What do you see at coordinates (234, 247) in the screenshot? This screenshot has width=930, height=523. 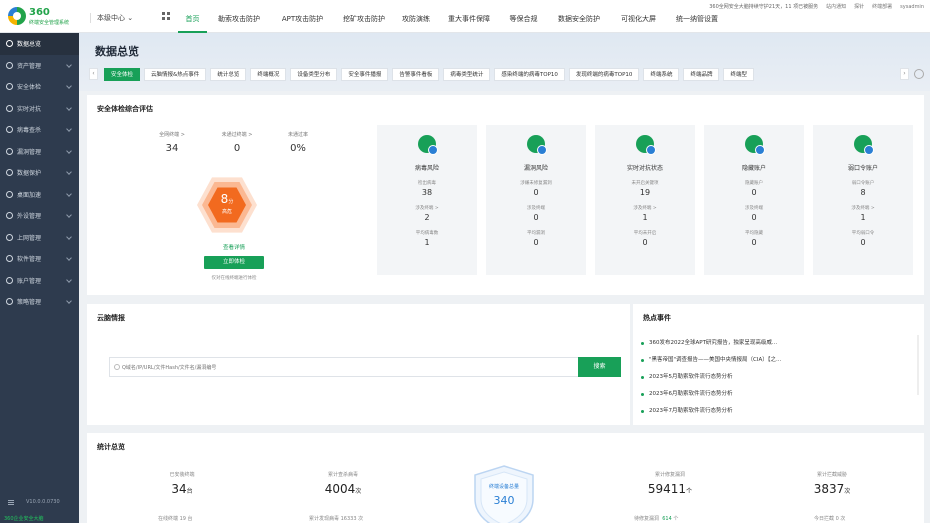 I see `view-detail-link: 查看详情` at bounding box center [234, 247].